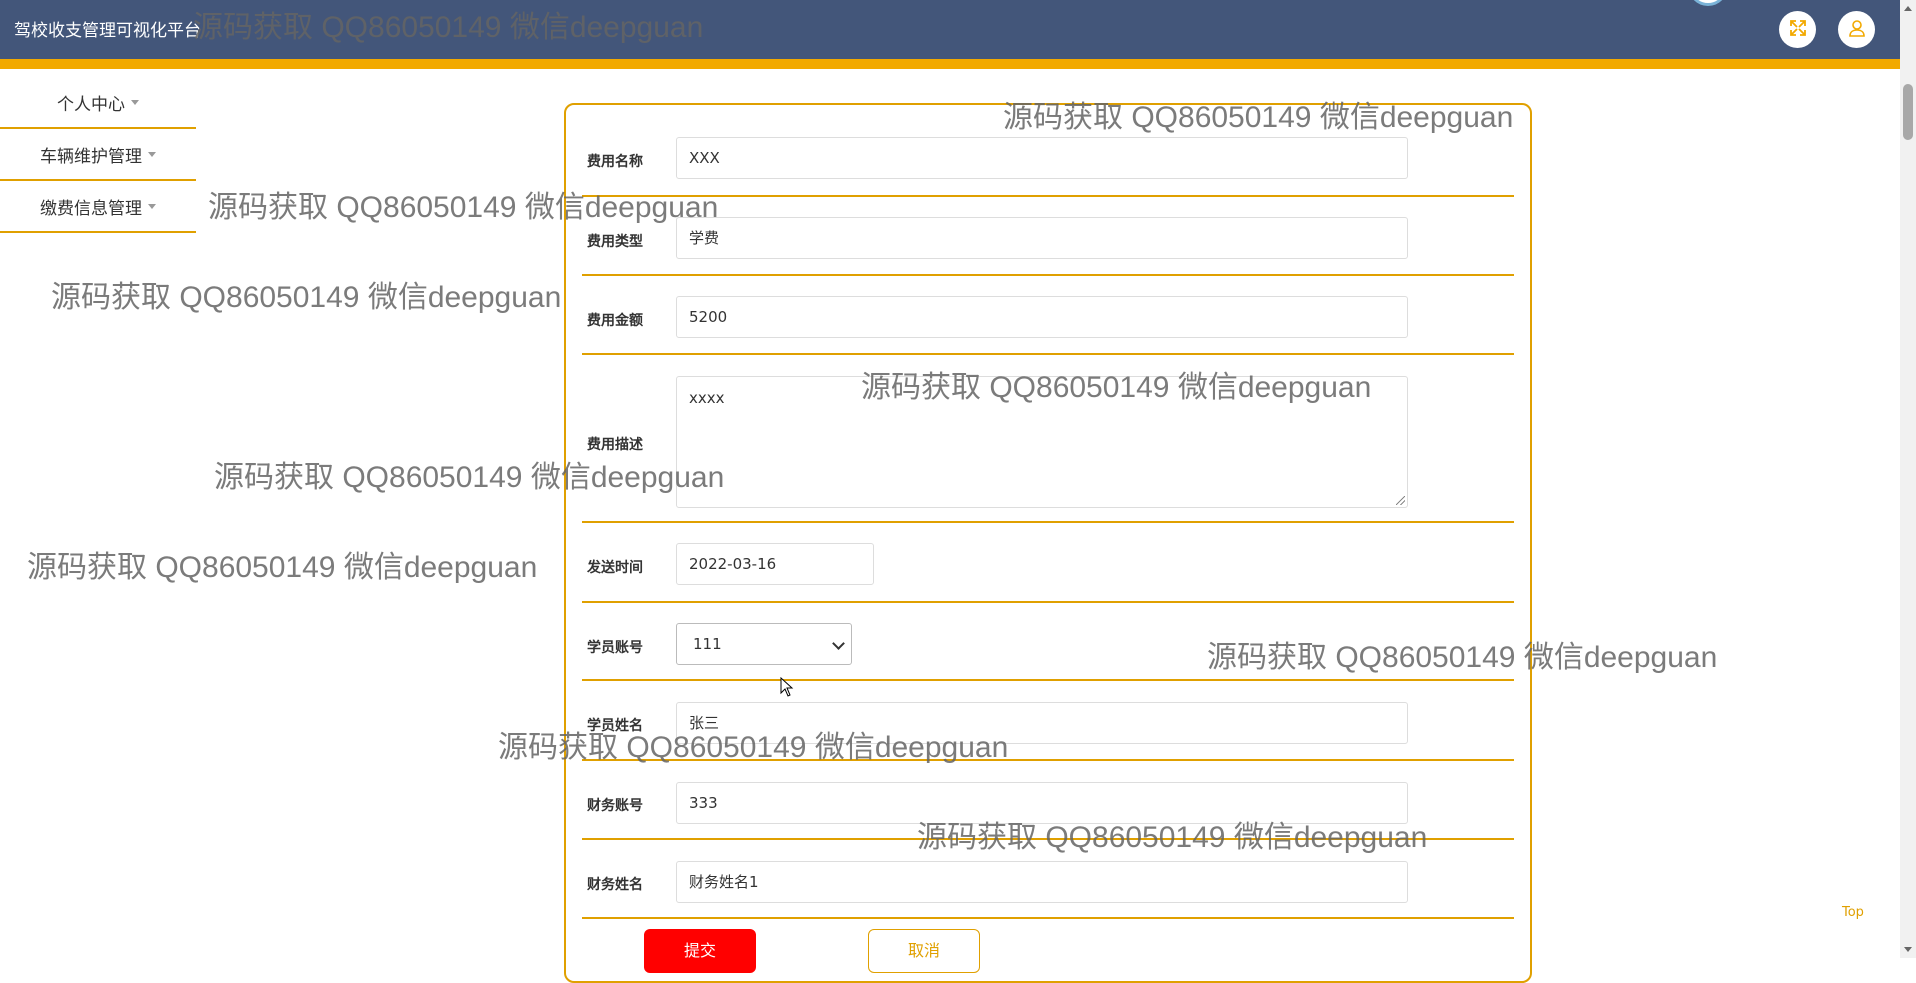 Image resolution: width=1916 pixels, height=983 pixels. What do you see at coordinates (91, 105) in the screenshot?
I see `sidebar-item-label: 个人中心` at bounding box center [91, 105].